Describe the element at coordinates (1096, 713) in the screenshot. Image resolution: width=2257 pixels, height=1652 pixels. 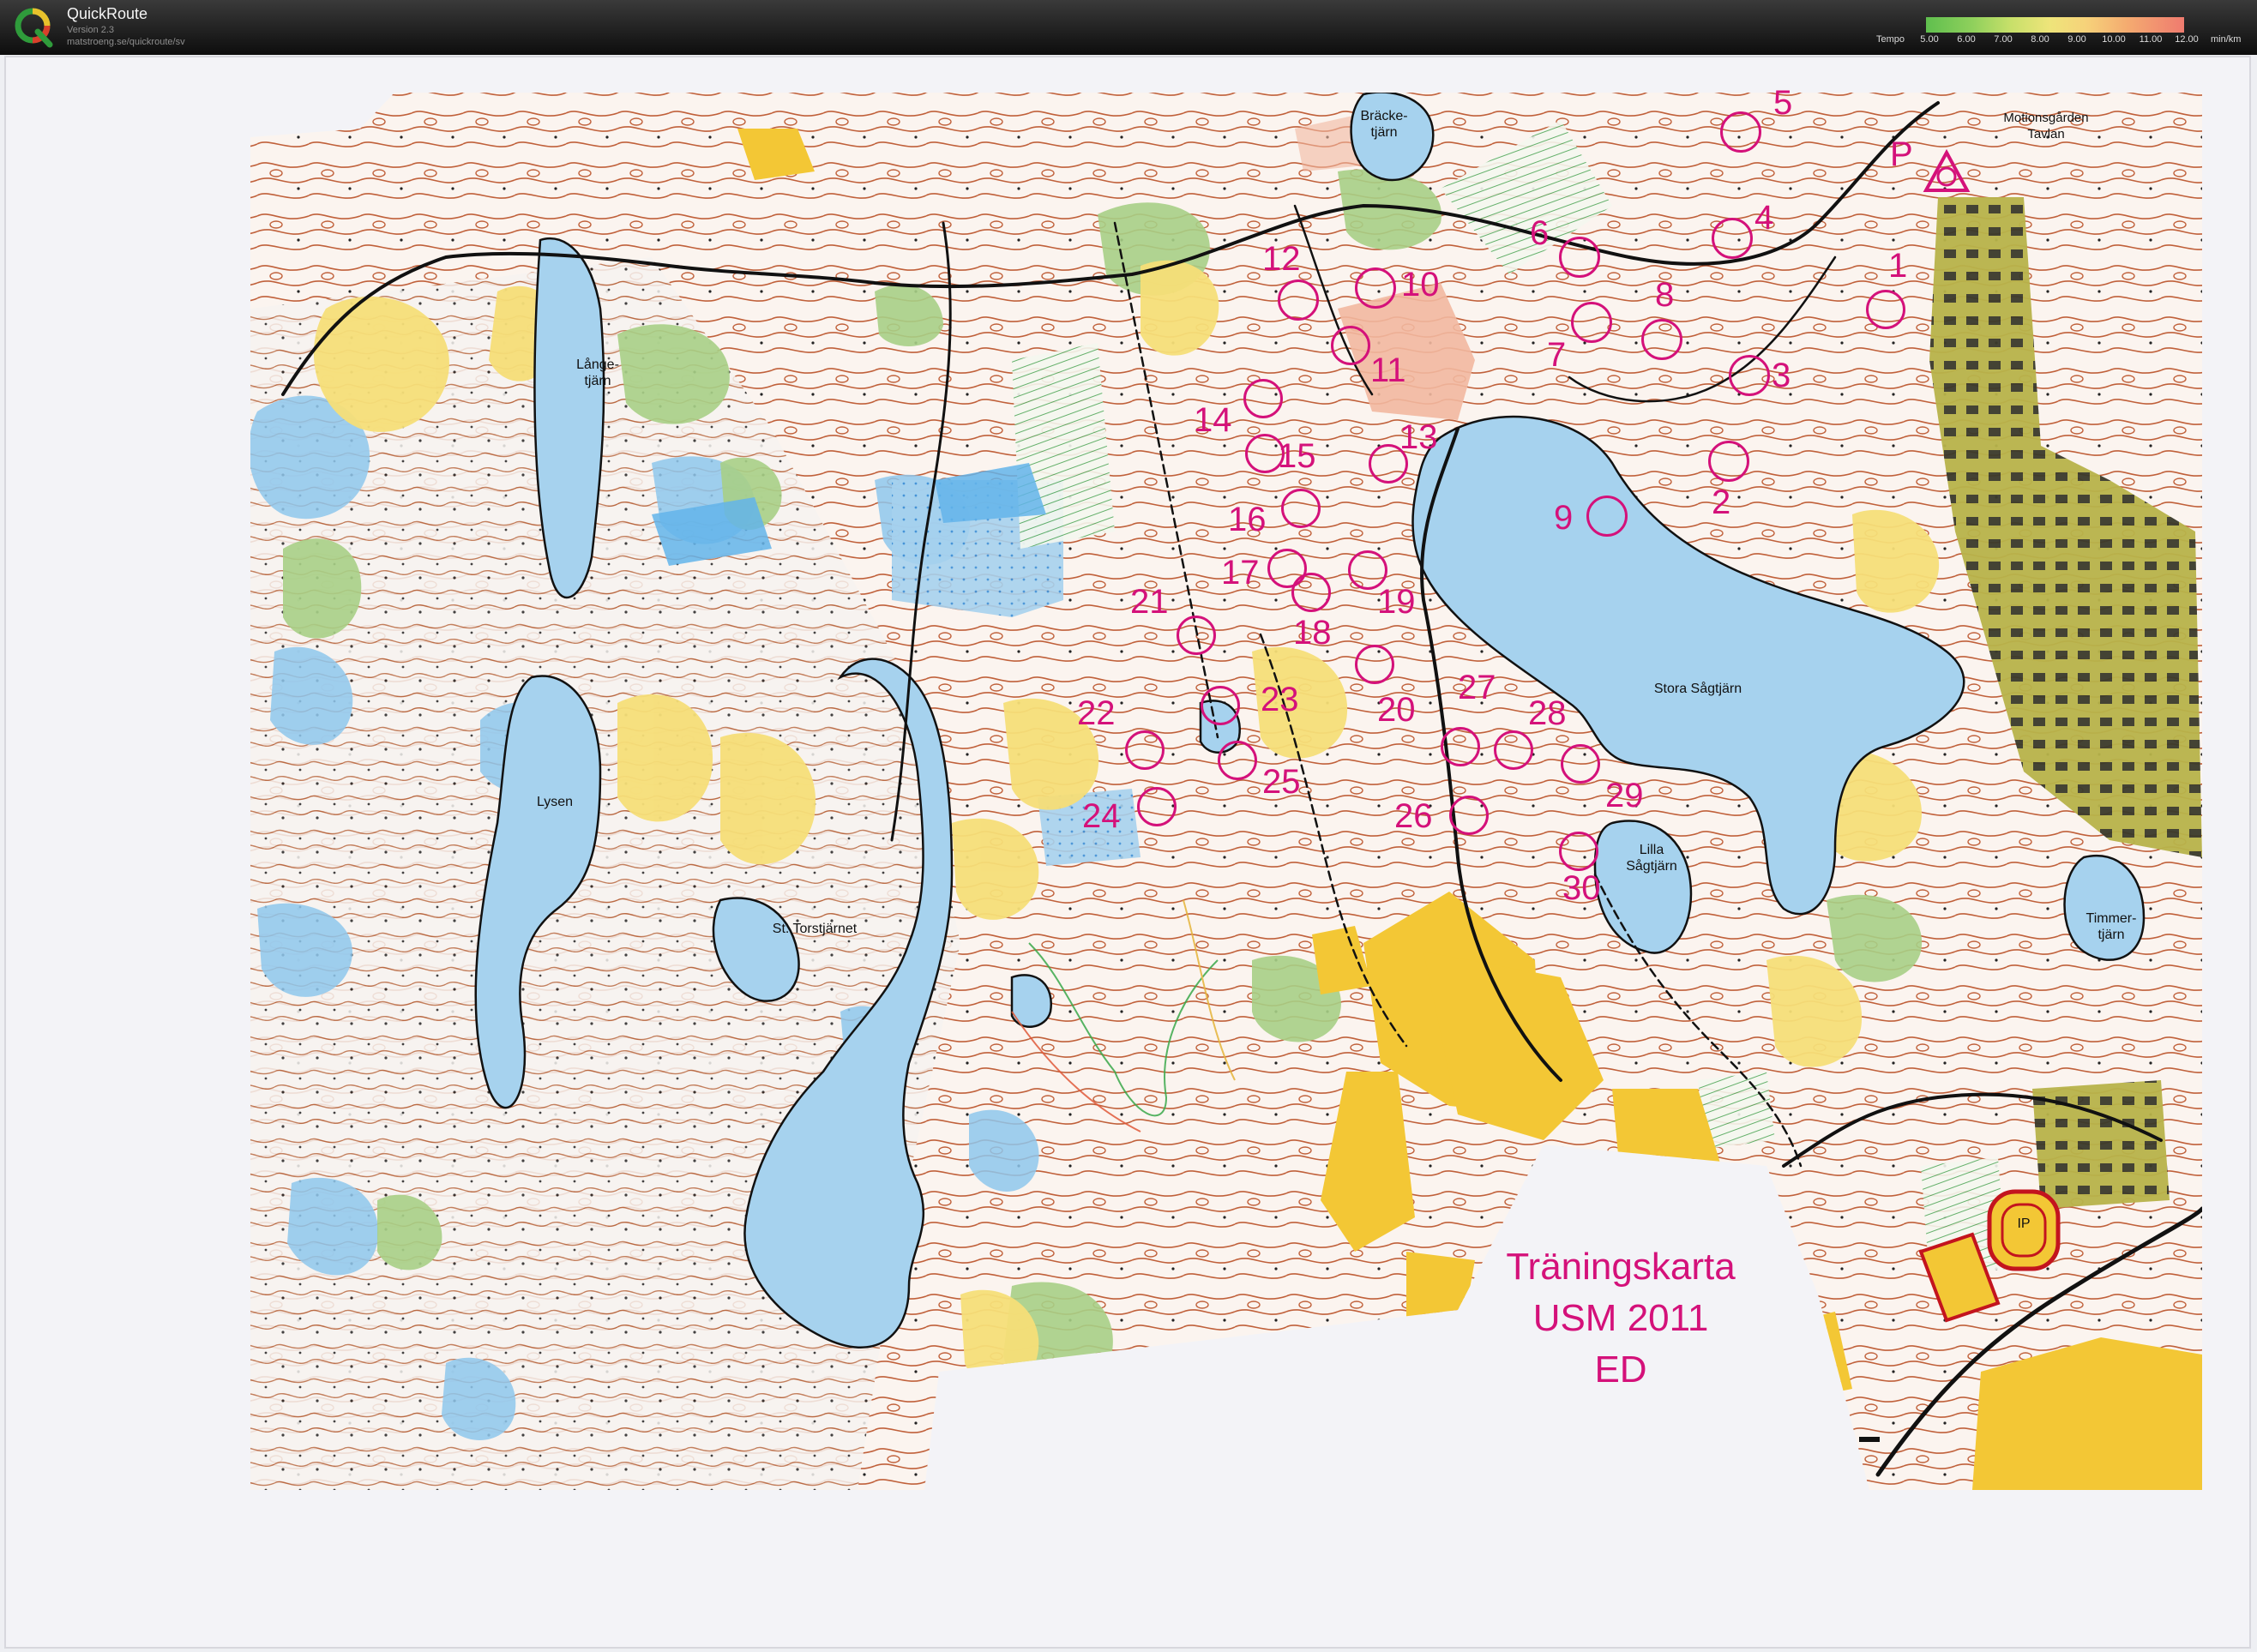
I see `control-number: 22` at that location.